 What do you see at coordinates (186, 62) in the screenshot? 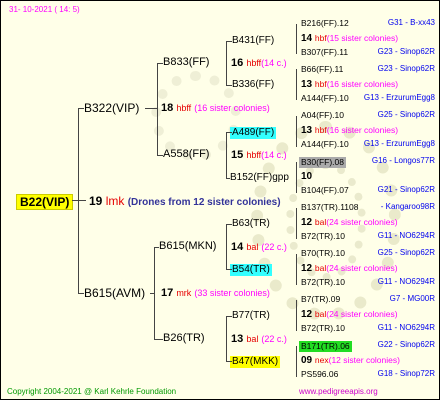
I see `gen2-b833-id: B833(FF)` at bounding box center [186, 62].